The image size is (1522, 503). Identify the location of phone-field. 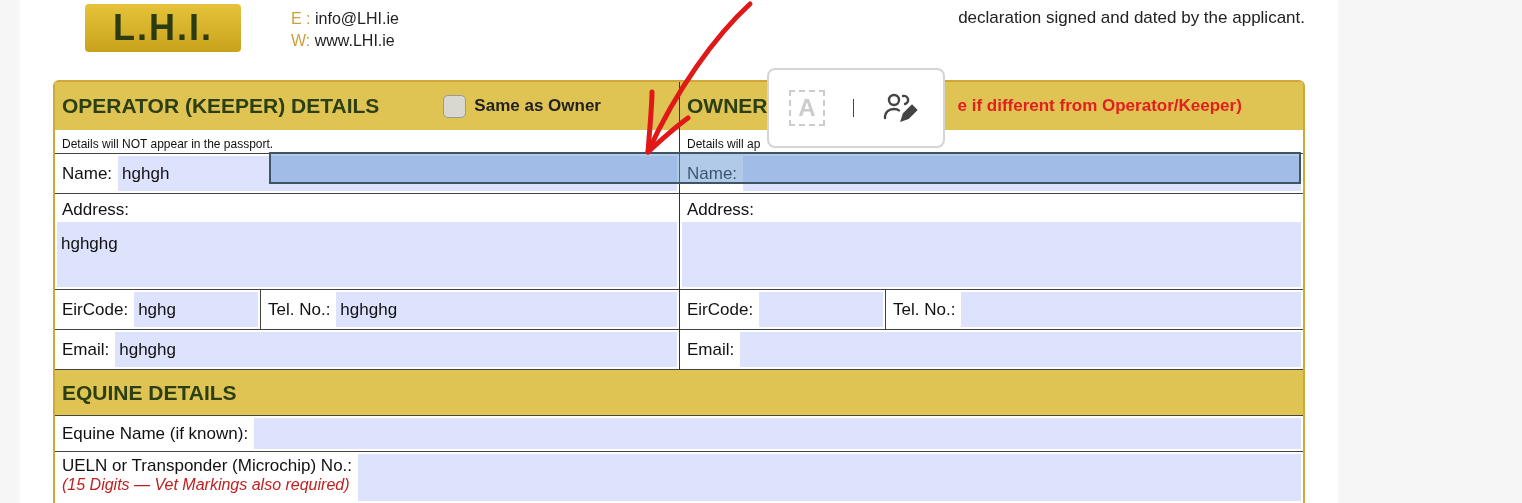
(1131, 309).